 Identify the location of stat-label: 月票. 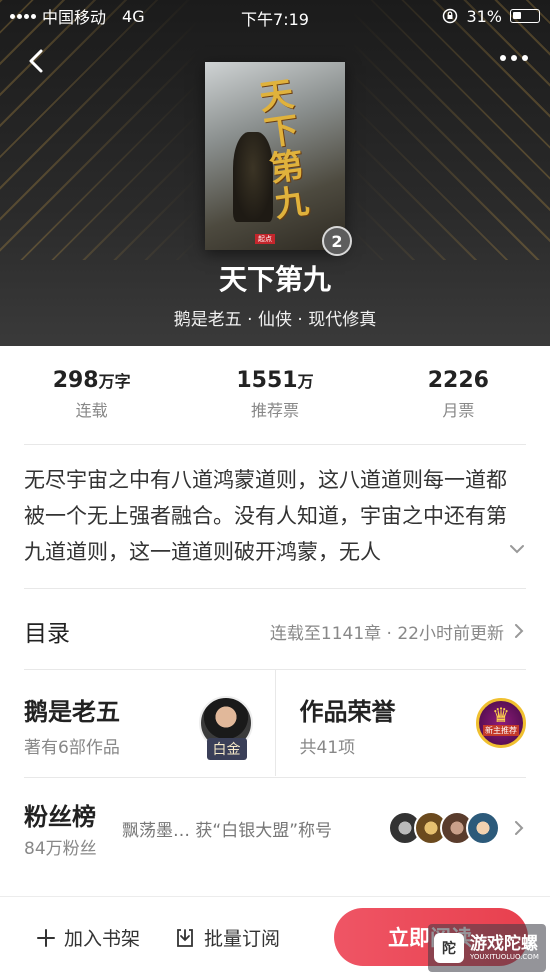
(458, 410).